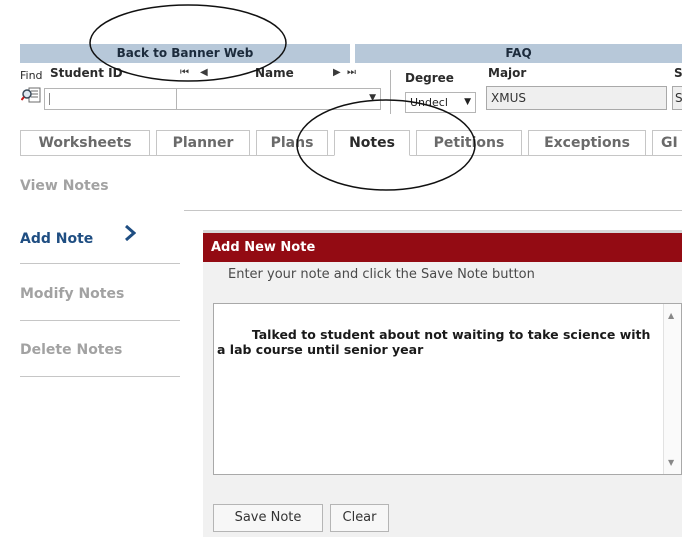 The image size is (682, 537). What do you see at coordinates (203, 143) in the screenshot?
I see `tab-planner: Planner` at bounding box center [203, 143].